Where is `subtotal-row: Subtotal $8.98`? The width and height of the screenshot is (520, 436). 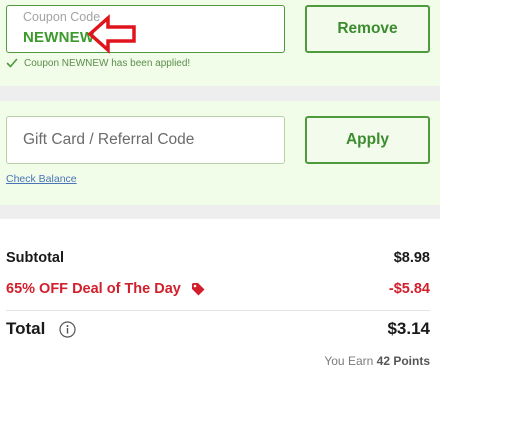
subtotal-row: Subtotal $8.98 is located at coordinates (218, 258).